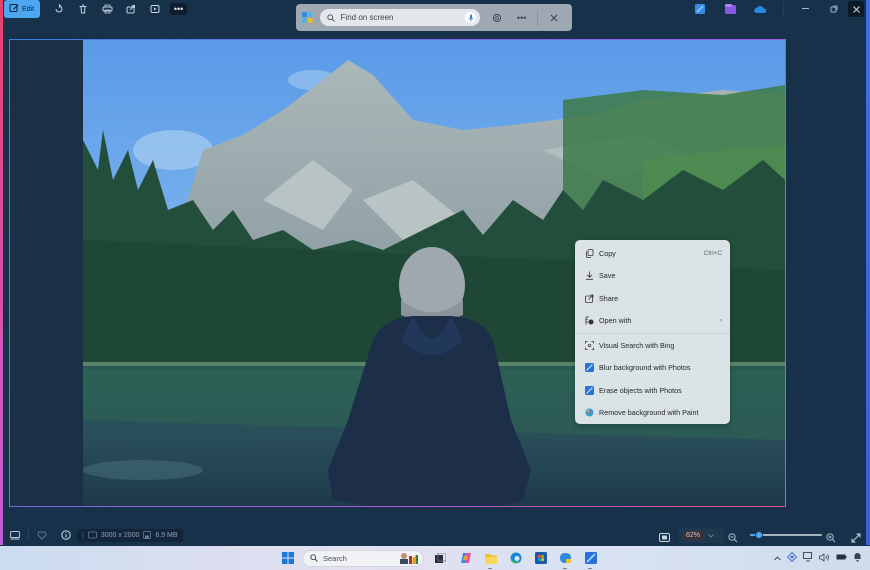  What do you see at coordinates (637, 345) in the screenshot?
I see `menu-label: Visual Search with Bing` at bounding box center [637, 345].